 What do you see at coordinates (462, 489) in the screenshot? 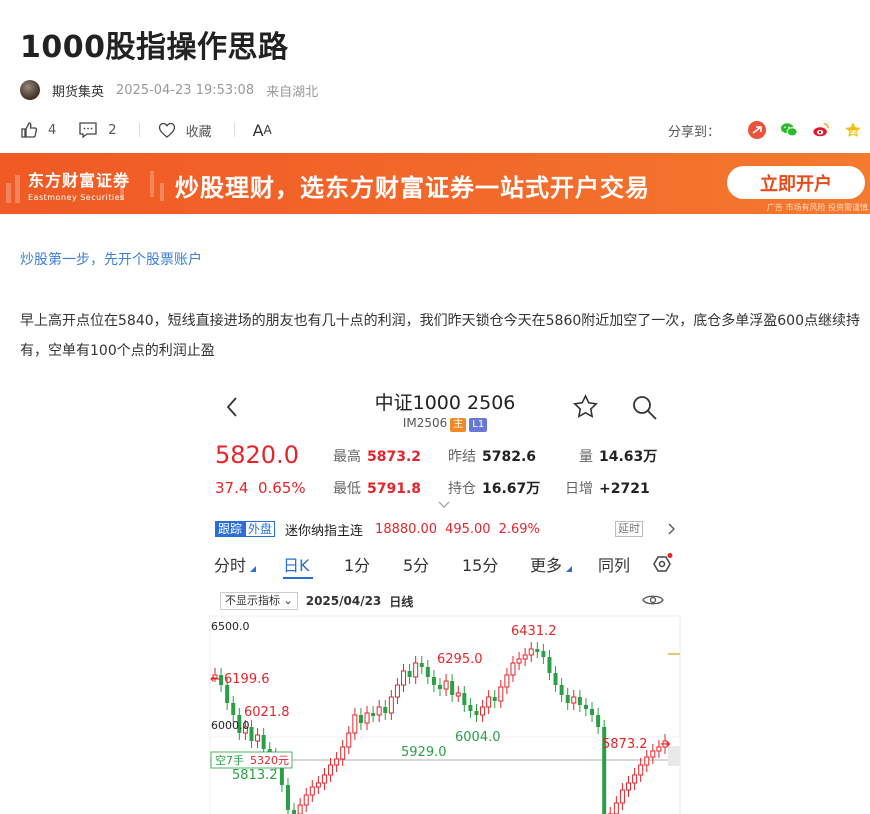
I see `oi-label: 持仓` at bounding box center [462, 489].